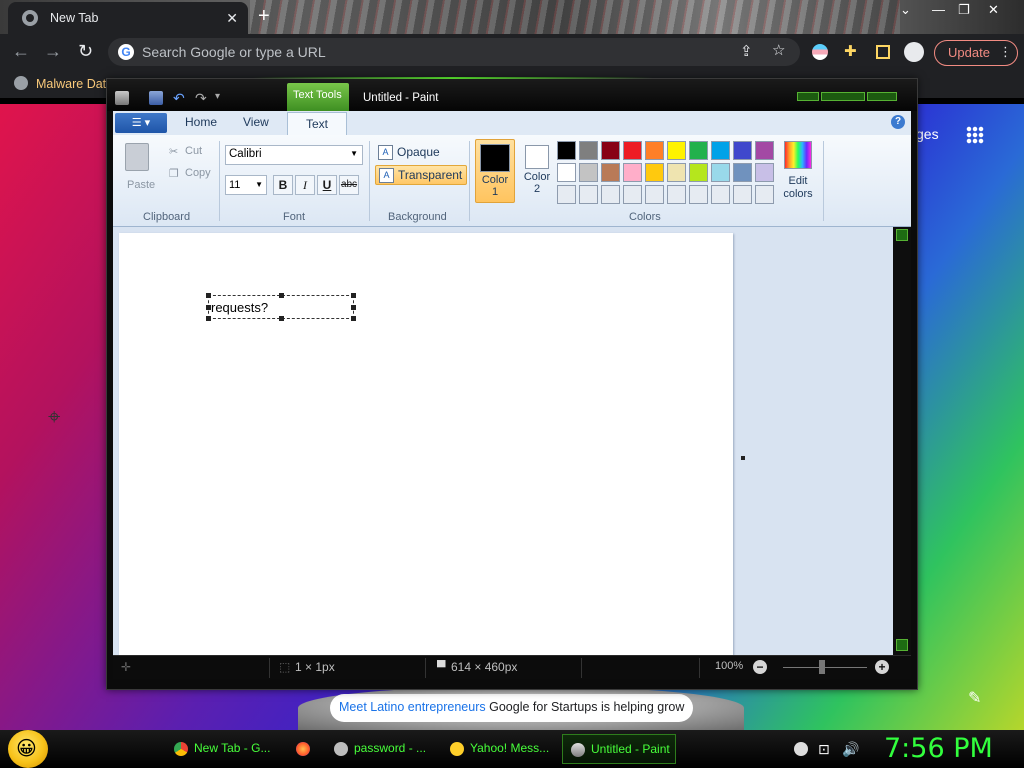  What do you see at coordinates (122, 98) in the screenshot?
I see `paint-app-icon` at bounding box center [122, 98].